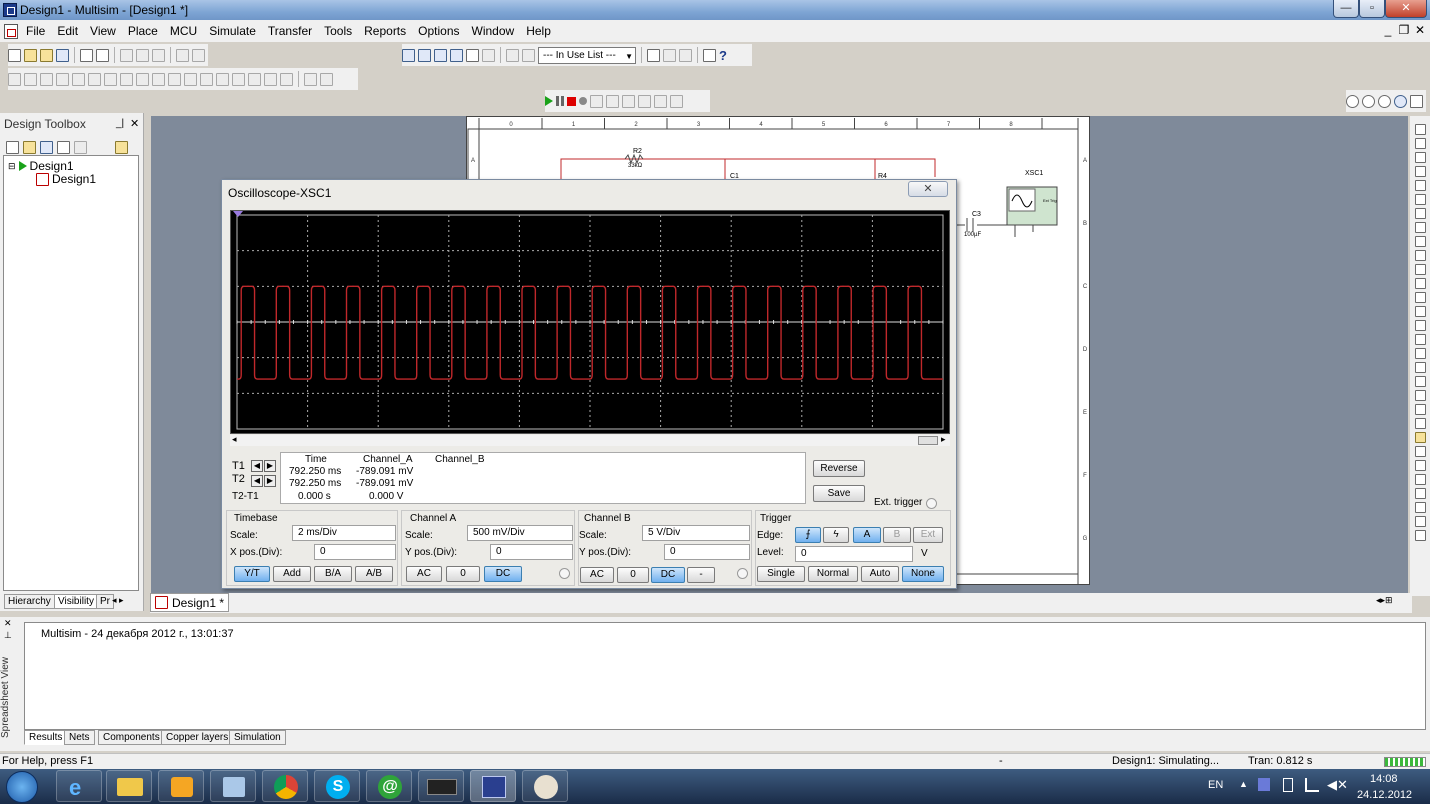 The height and width of the screenshot is (804, 1430). I want to click on channel-a-ac-button: AC, so click(424, 574).